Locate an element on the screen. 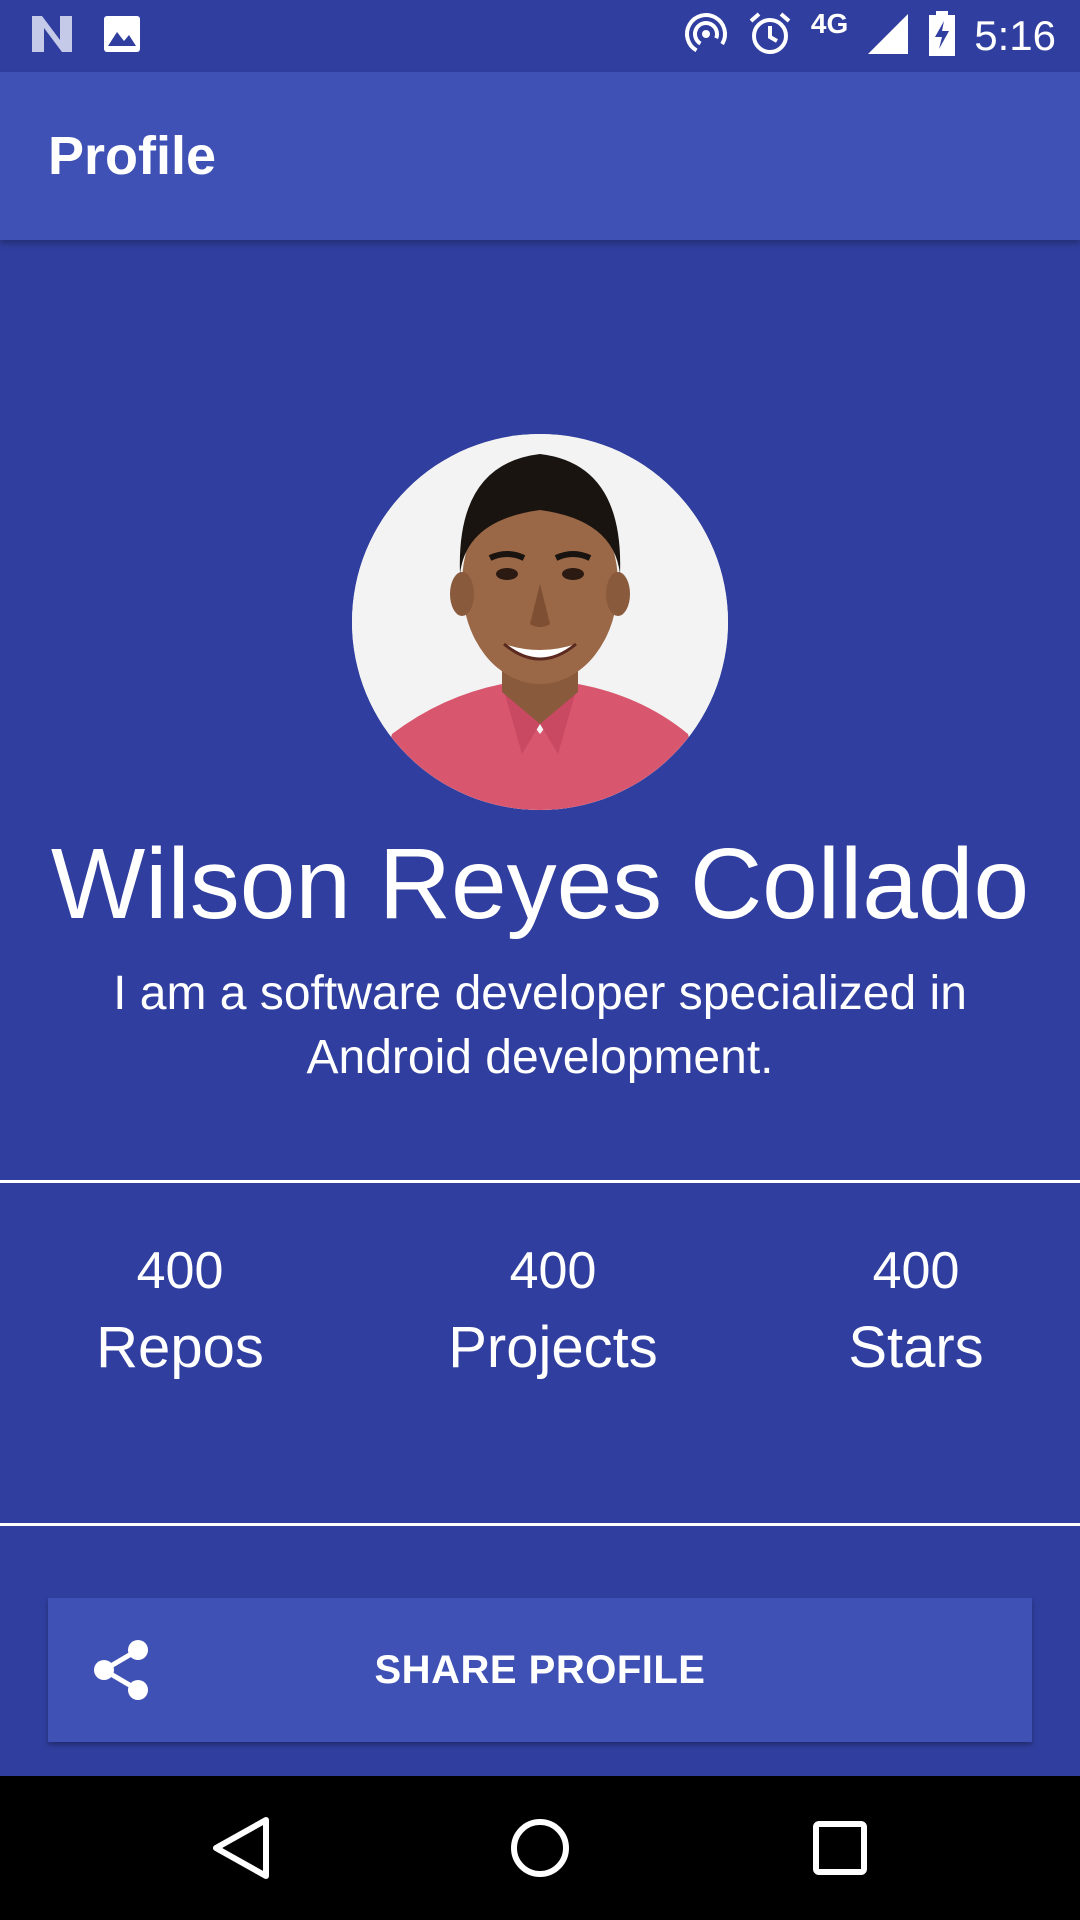 Image resolution: width=1080 pixels, height=1920 pixels. stat-projects: 400 Projects is located at coordinates (553, 1313).